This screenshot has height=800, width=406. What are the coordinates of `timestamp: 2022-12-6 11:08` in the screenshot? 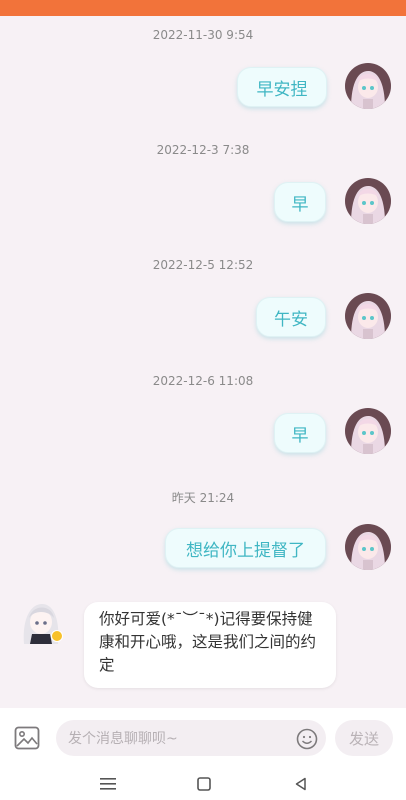 It's located at (203, 381).